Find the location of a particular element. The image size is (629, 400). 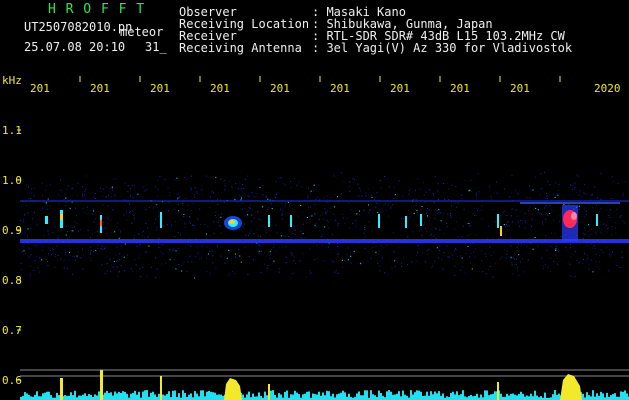

filename-suffix: meteor is located at coordinates (142, 32).